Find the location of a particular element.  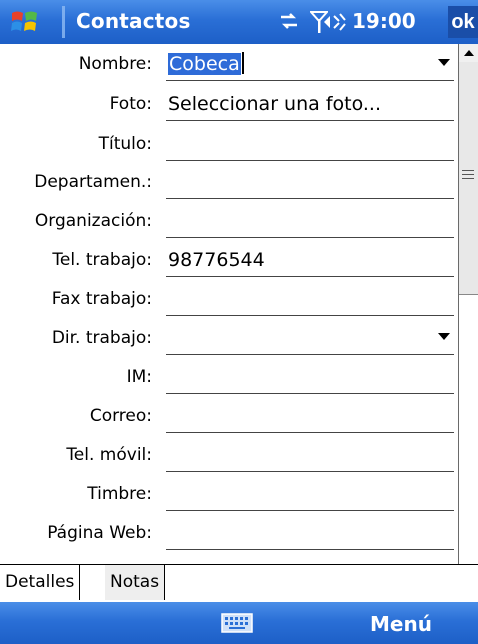

field-label: Página Web: is located at coordinates (99, 533).